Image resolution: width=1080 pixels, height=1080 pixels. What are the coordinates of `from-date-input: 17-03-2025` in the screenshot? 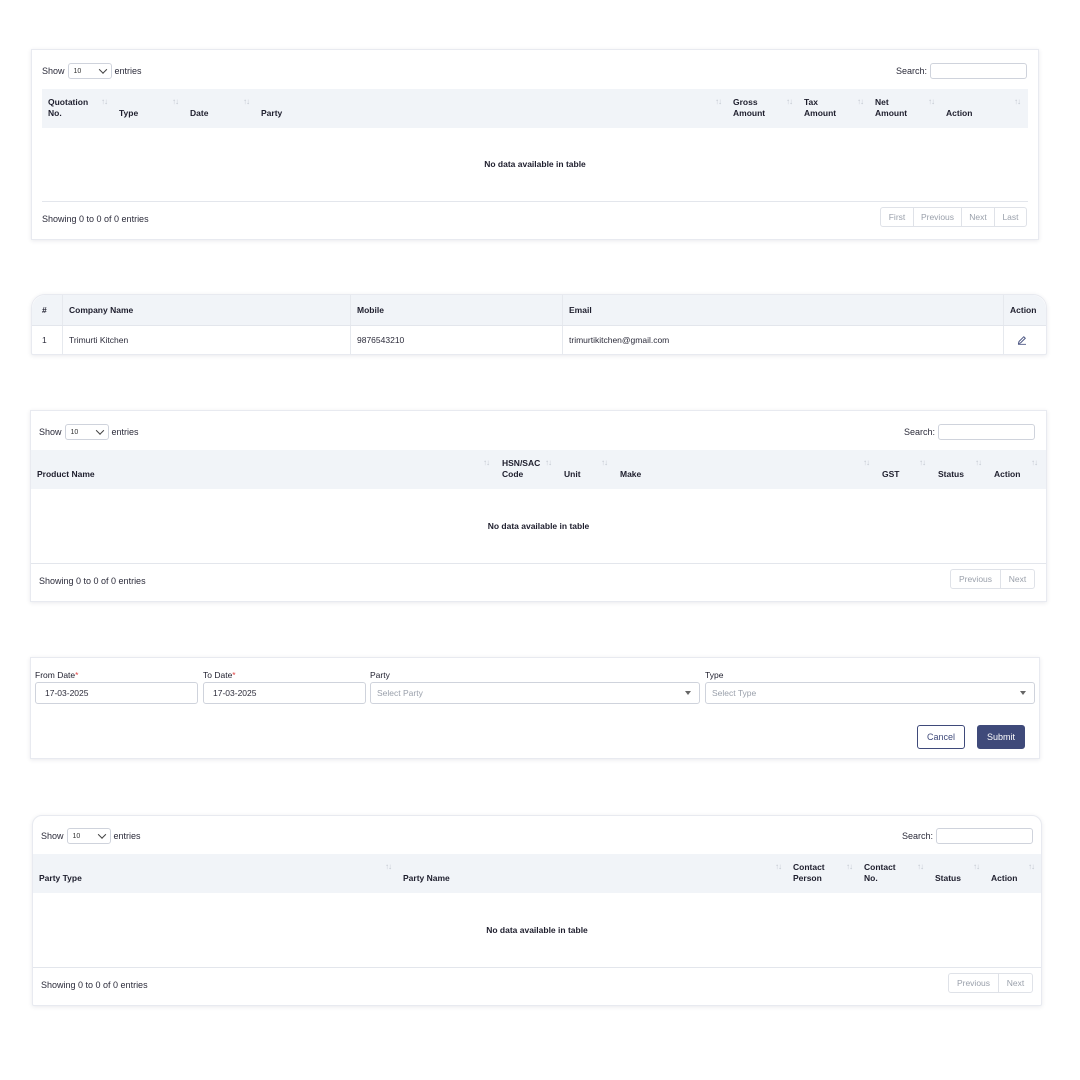 It's located at (116, 693).